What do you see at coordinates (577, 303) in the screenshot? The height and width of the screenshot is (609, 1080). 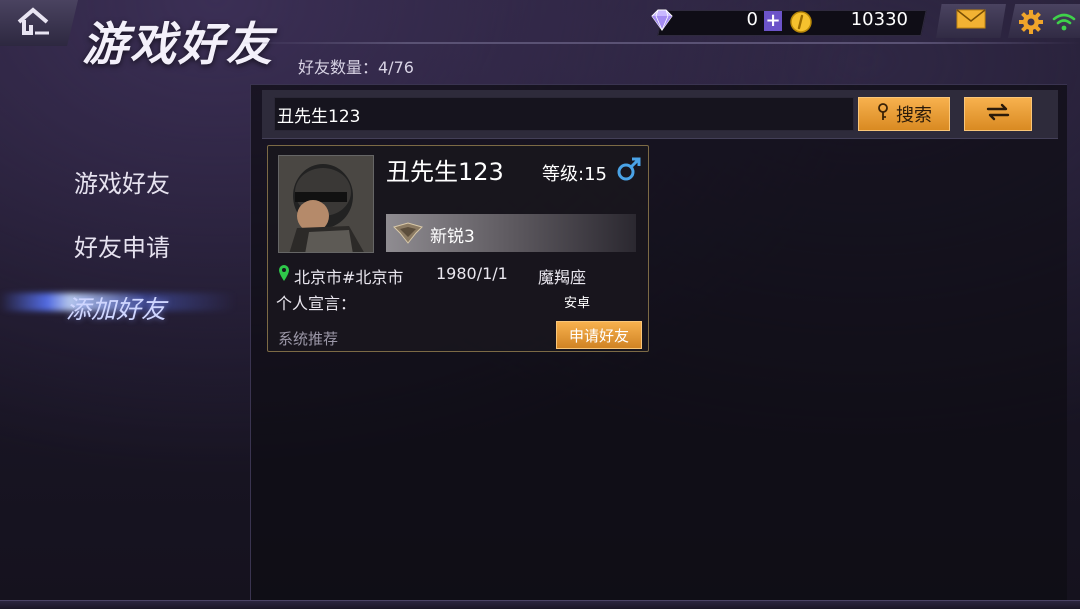 I see `player-platform: 安卓` at bounding box center [577, 303].